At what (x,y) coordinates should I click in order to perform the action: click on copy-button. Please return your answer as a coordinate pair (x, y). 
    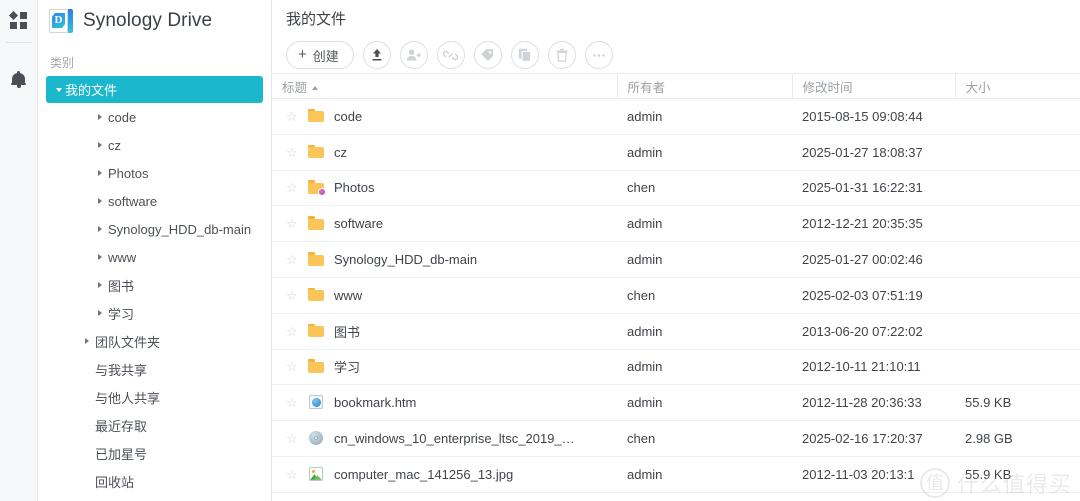
    Looking at the image, I should click on (524, 55).